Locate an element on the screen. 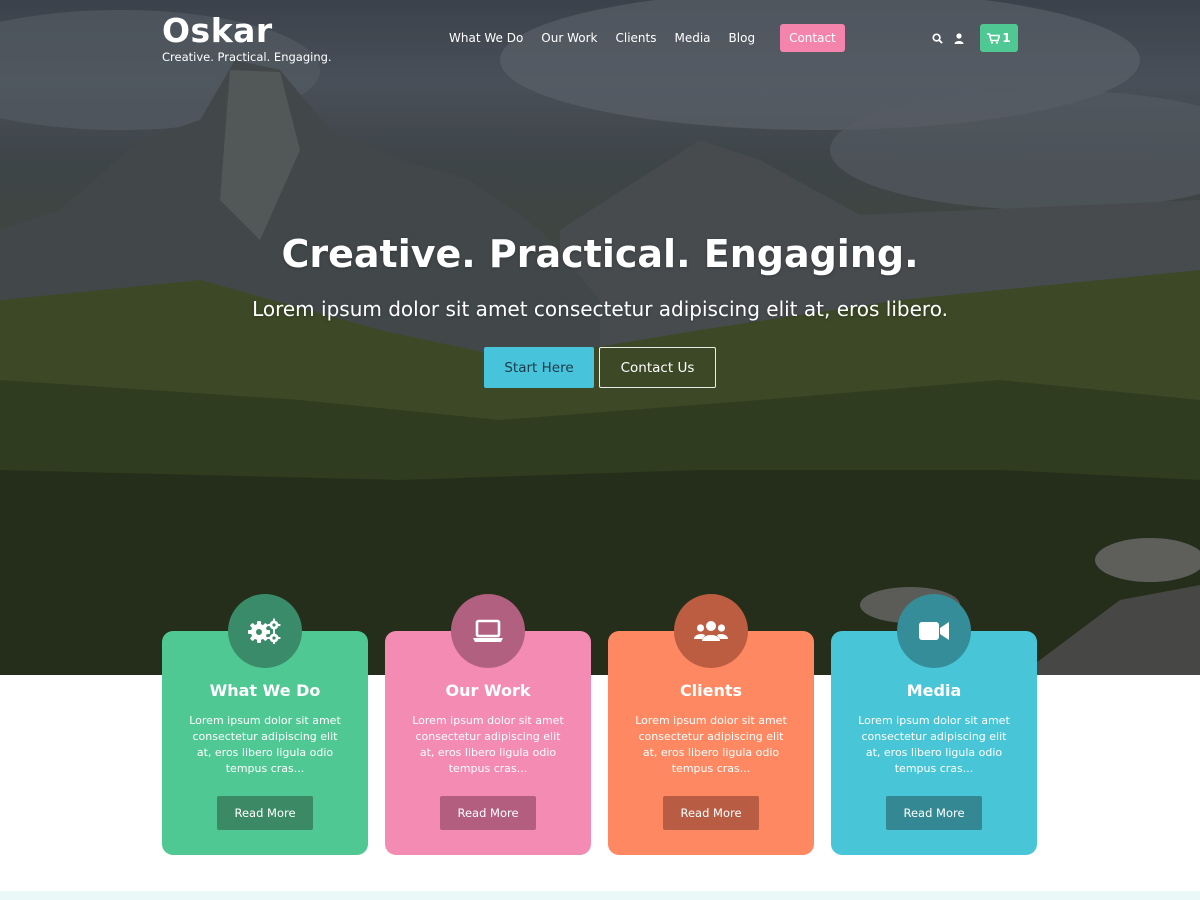 The image size is (1200, 900). hero-title: Creative. Practical. Engaging. is located at coordinates (600, 254).